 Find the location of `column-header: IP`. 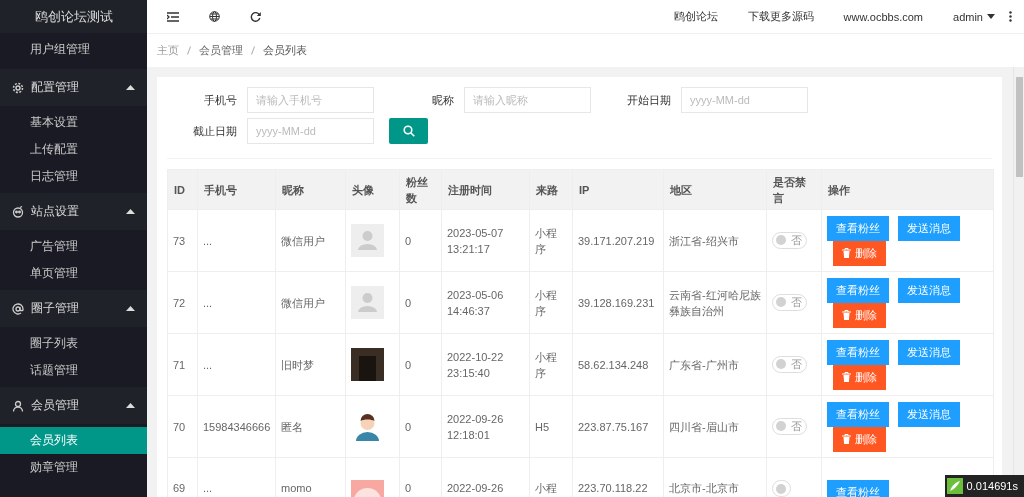

column-header: IP is located at coordinates (618, 189).